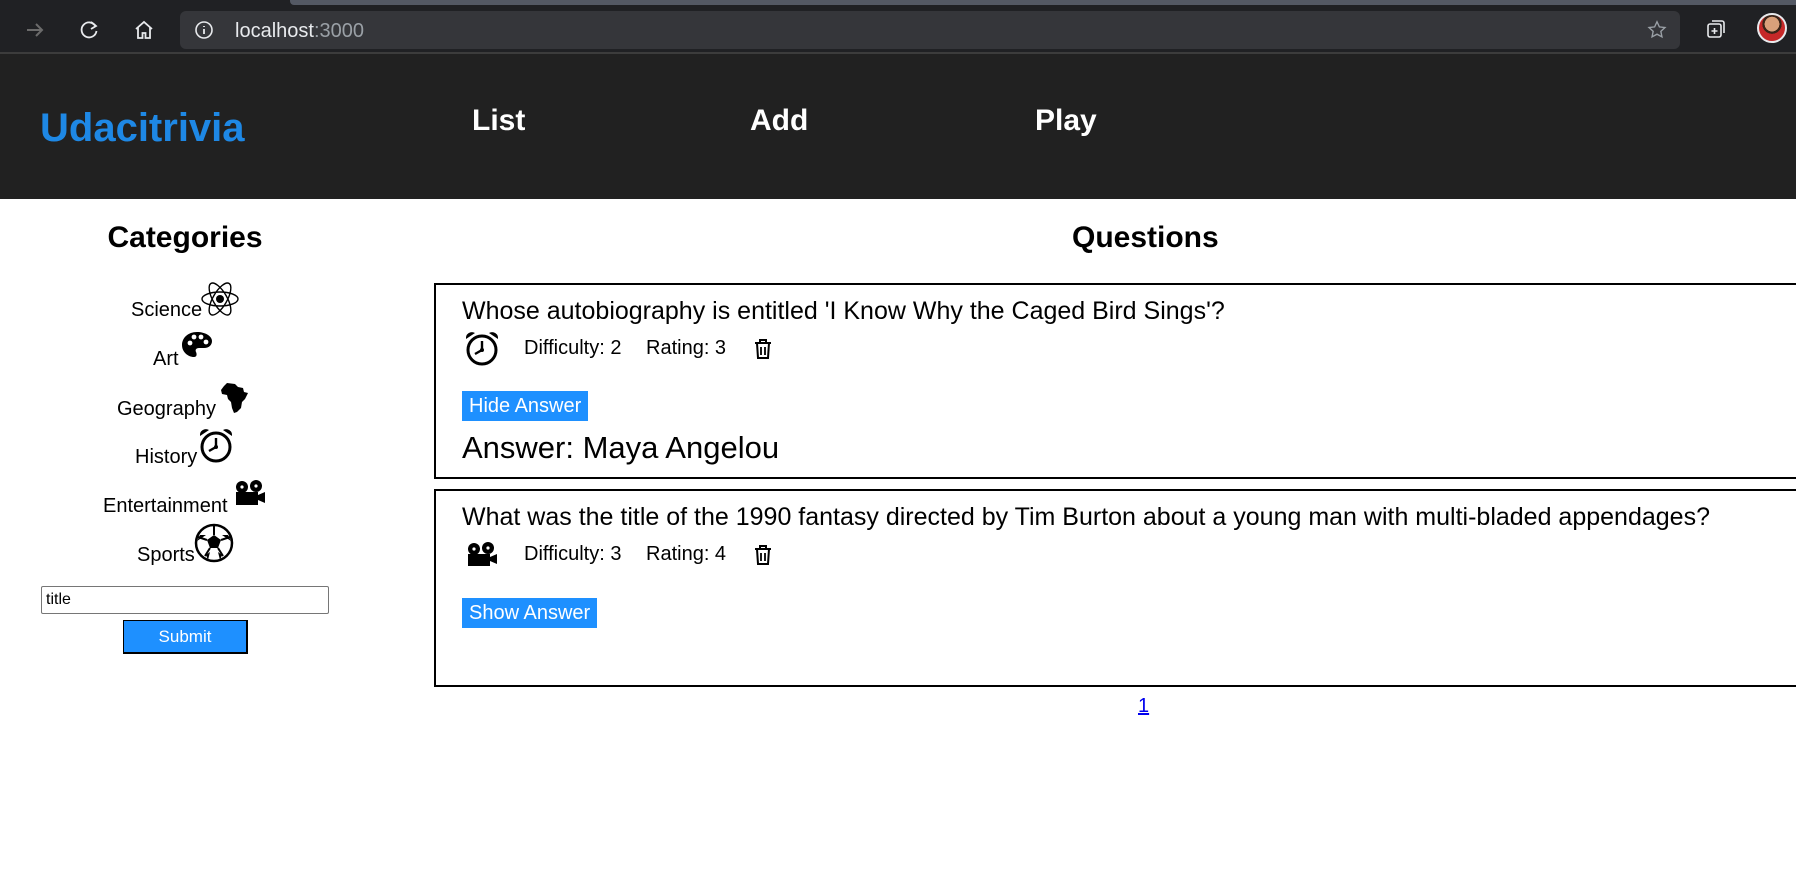 The image size is (1796, 889). Describe the element at coordinates (166, 457) in the screenshot. I see `category-history: History` at that location.